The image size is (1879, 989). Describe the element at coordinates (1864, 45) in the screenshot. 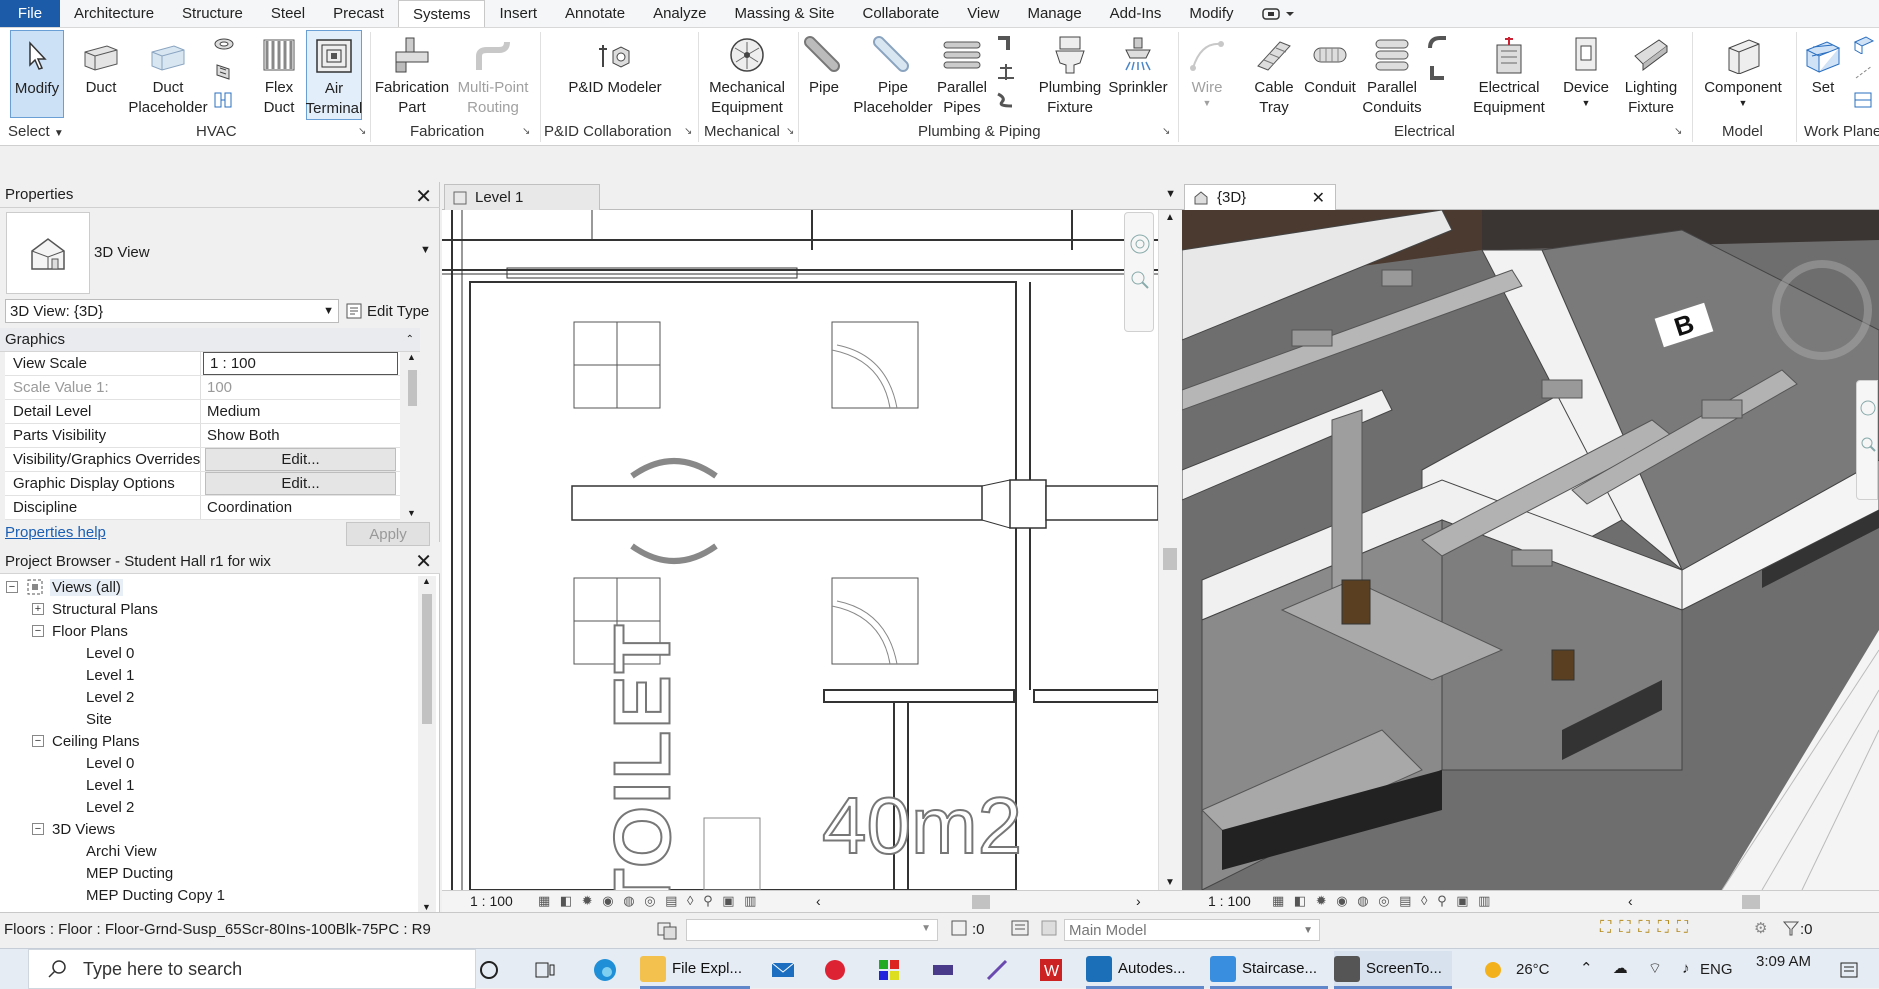

I see `show-work-plane-icon` at that location.